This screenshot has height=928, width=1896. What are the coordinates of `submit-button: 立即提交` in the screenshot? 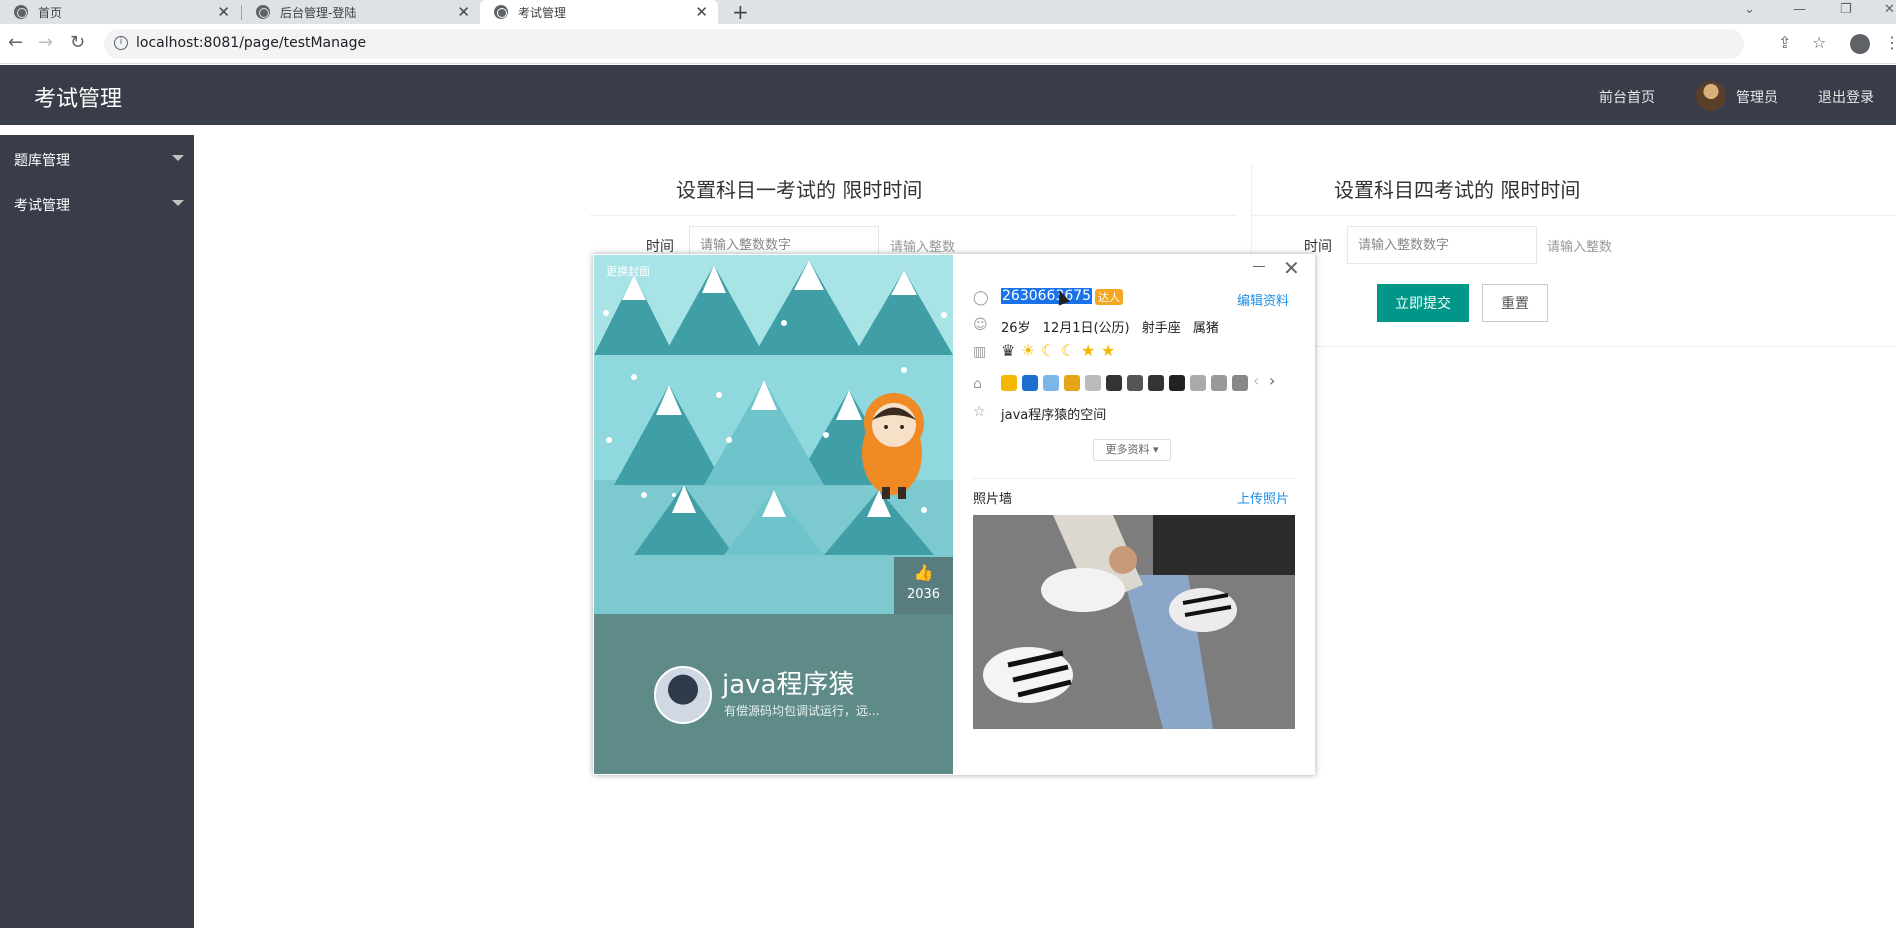 It's located at (1423, 303).